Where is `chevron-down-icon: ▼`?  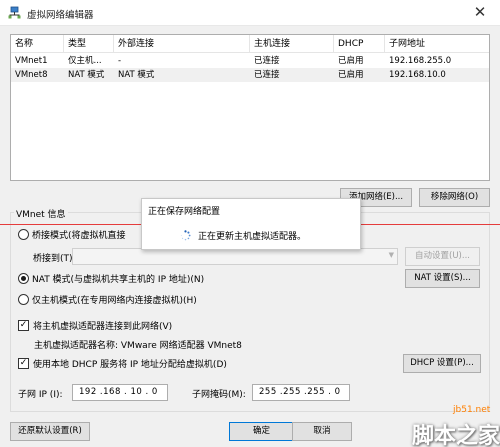 chevron-down-icon: ▼ is located at coordinates (391, 255).